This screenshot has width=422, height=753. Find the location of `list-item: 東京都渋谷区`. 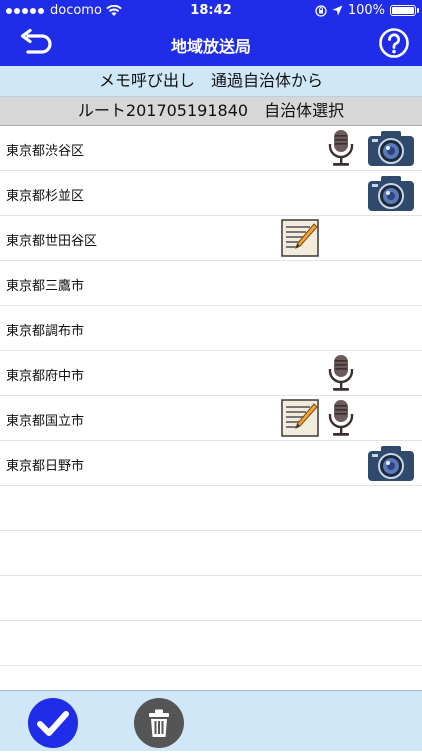

list-item: 東京都渋谷区 is located at coordinates (211, 148).